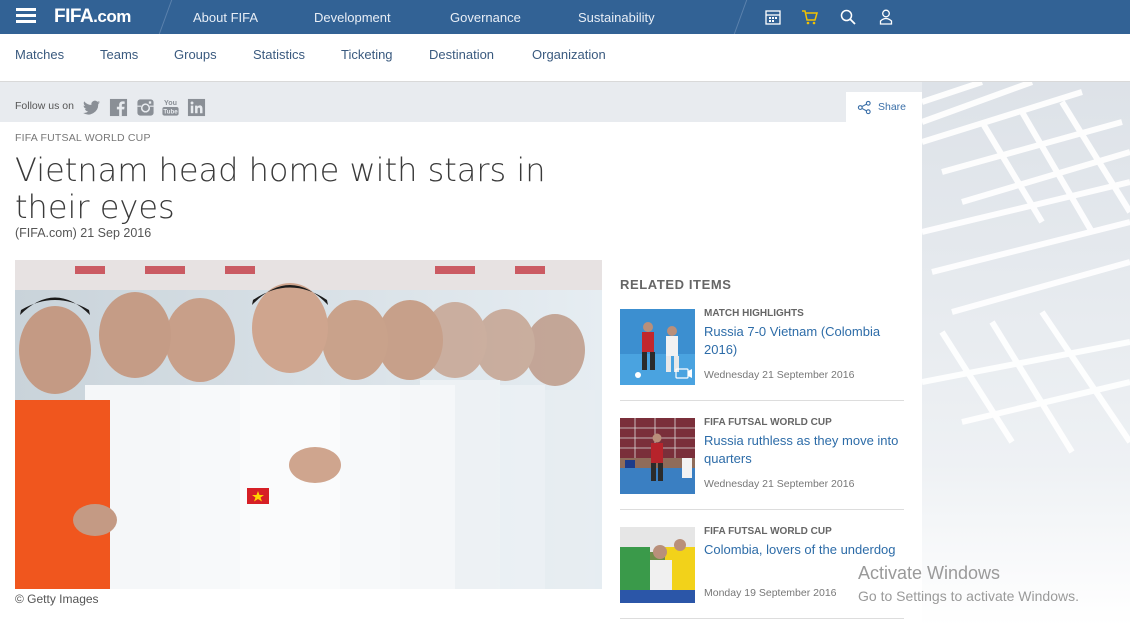 Image resolution: width=1130 pixels, height=627 pixels. What do you see at coordinates (461, 54) in the screenshot?
I see `subnav-destination: Destination` at bounding box center [461, 54].